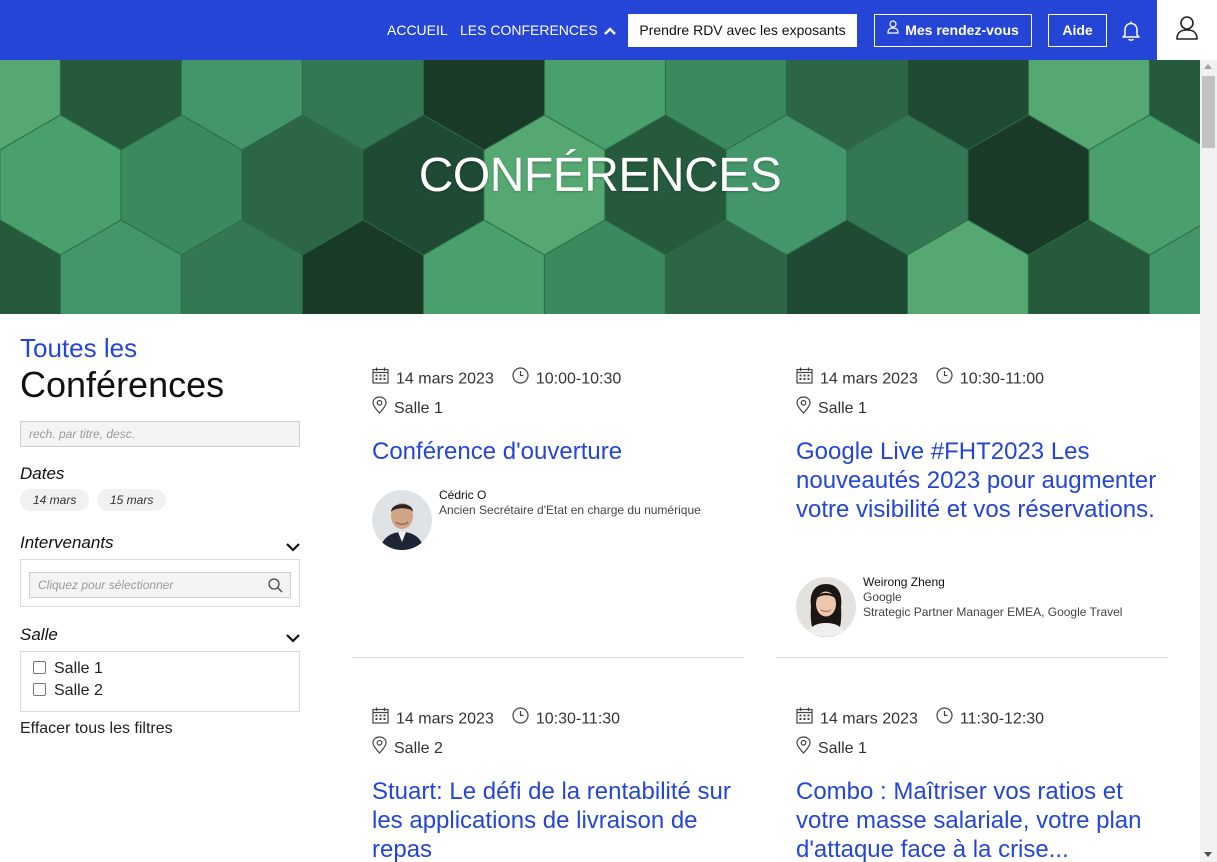 This screenshot has width=1217, height=862. I want to click on user-icon, so click(1187, 28).